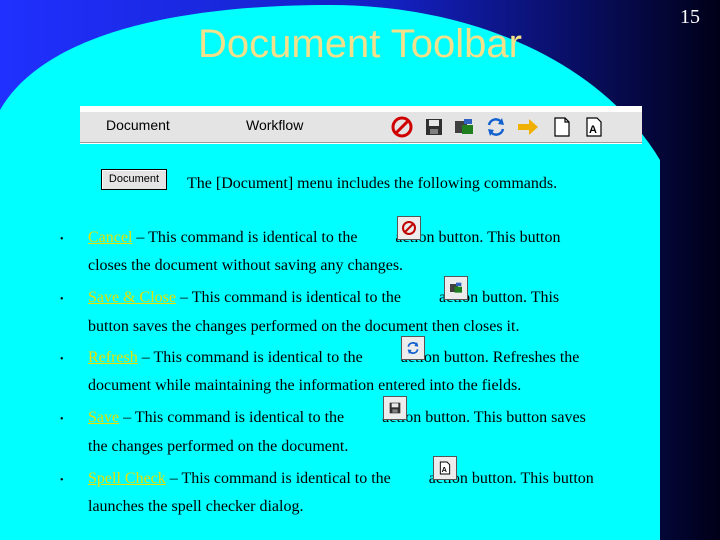  Describe the element at coordinates (409, 228) in the screenshot. I see `cancel-action-icon` at that location.